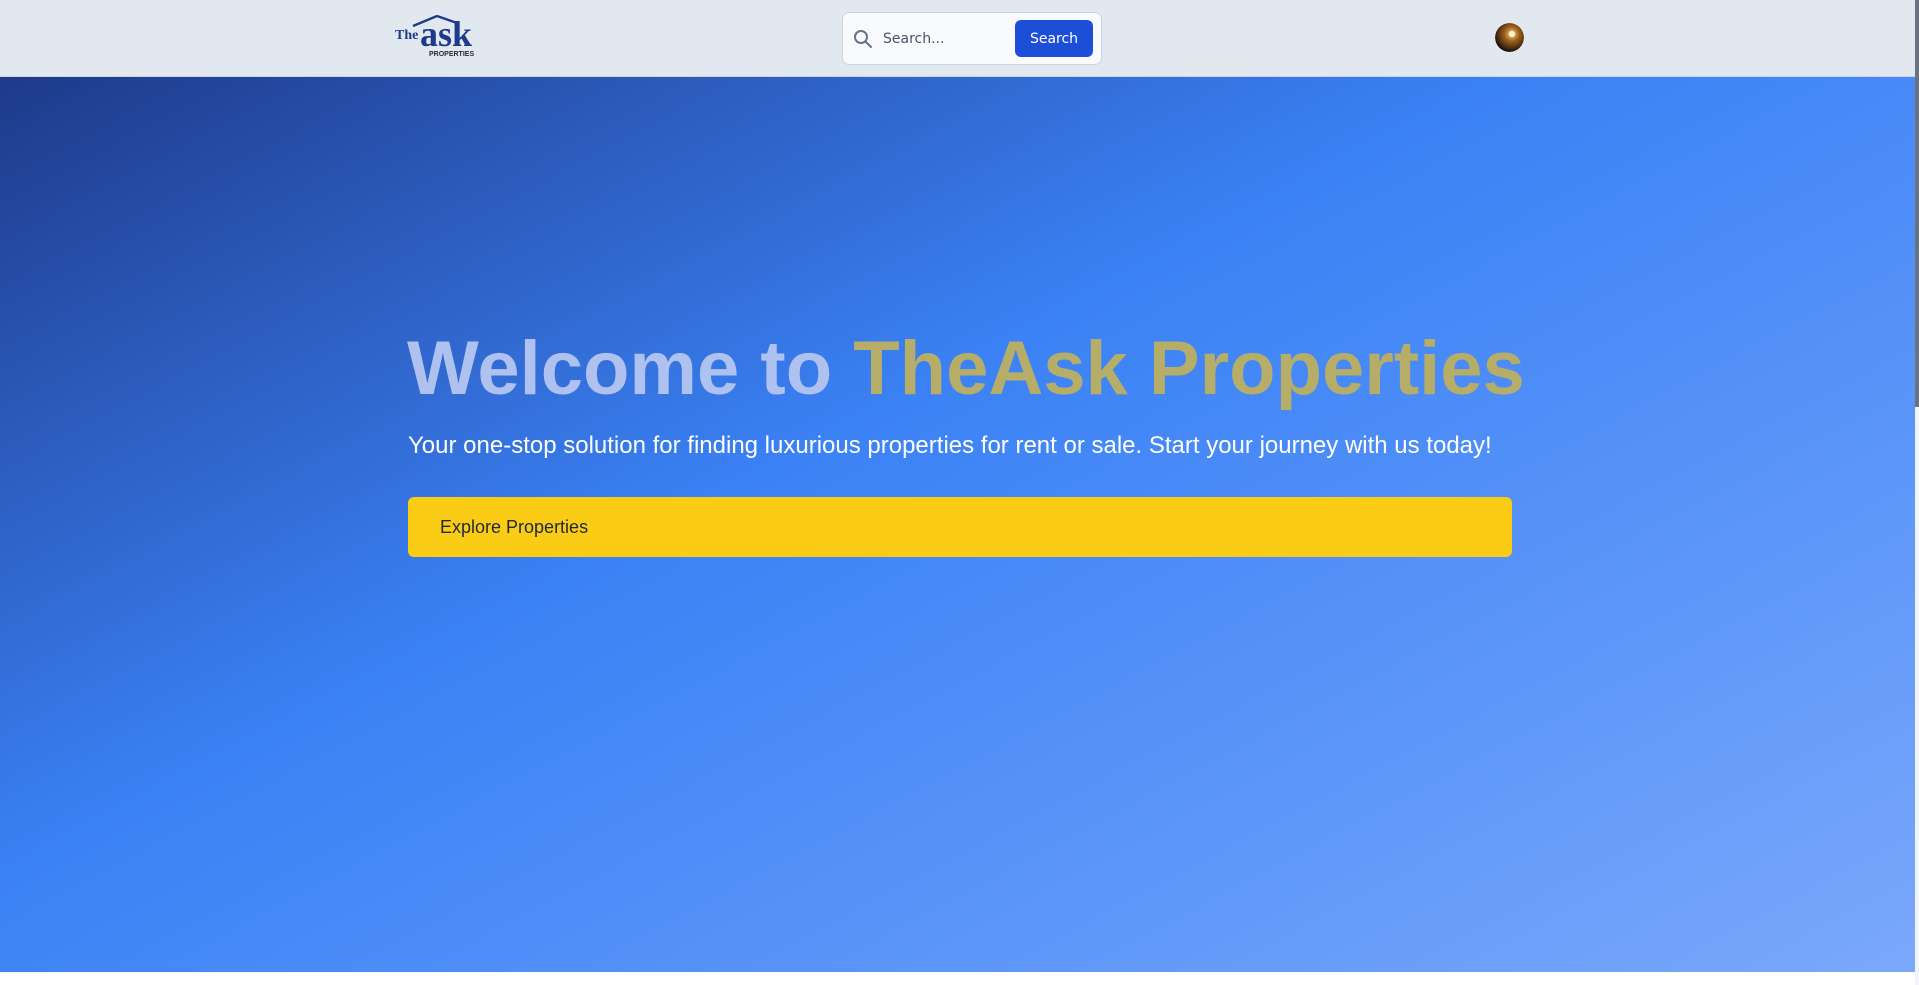 The width and height of the screenshot is (1919, 985). What do you see at coordinates (446, 34) in the screenshot?
I see `svg-text: ask` at bounding box center [446, 34].